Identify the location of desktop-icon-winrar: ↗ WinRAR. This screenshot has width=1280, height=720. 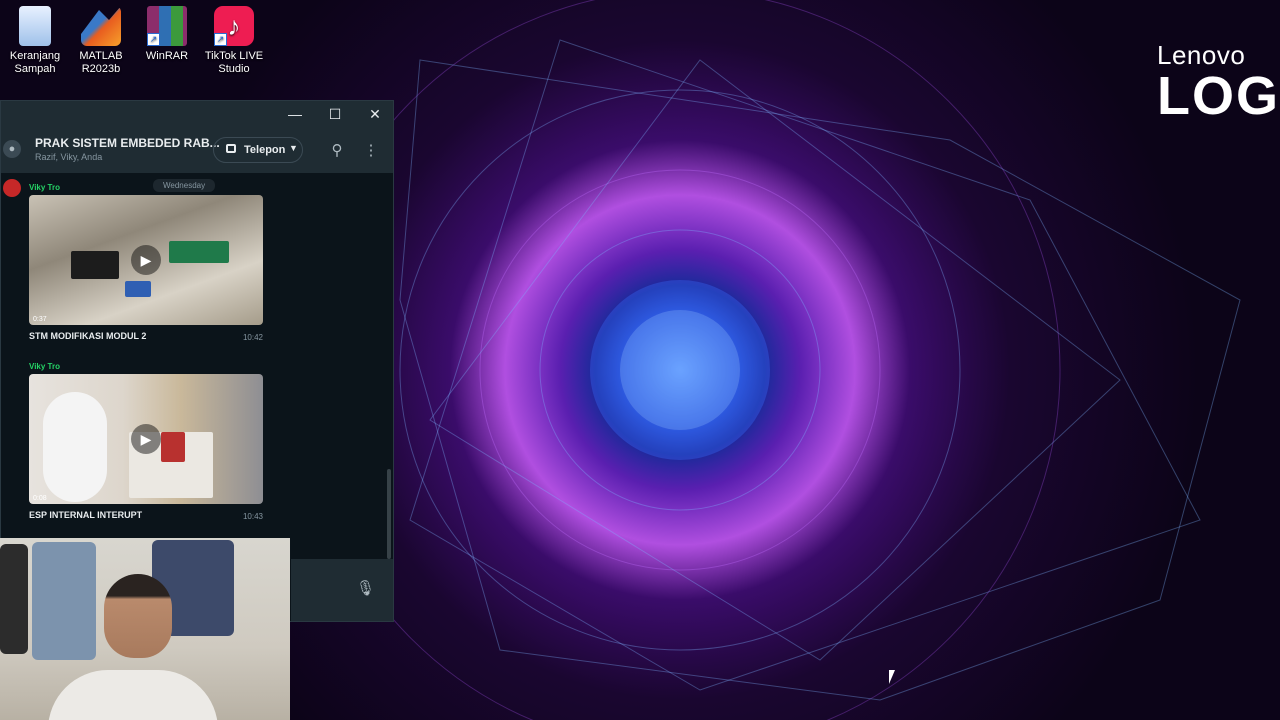
(167, 34).